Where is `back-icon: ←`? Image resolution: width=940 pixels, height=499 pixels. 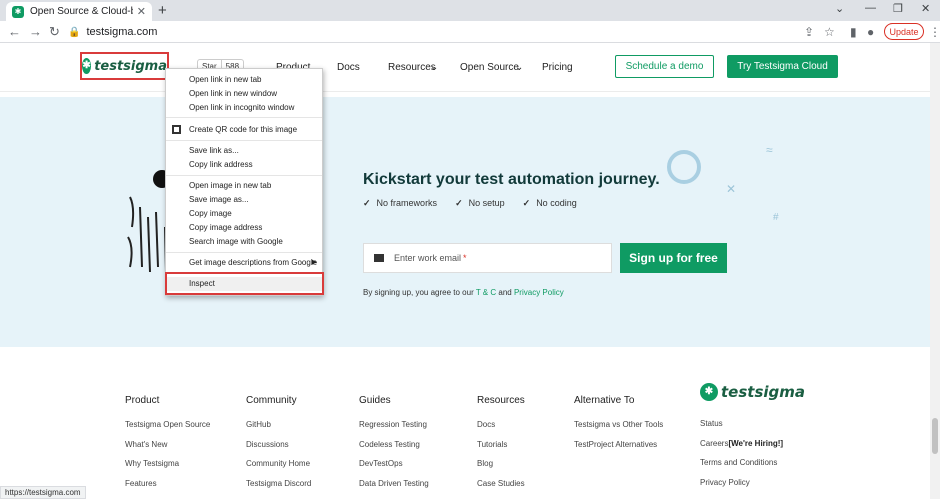 back-icon: ← is located at coordinates (14, 31).